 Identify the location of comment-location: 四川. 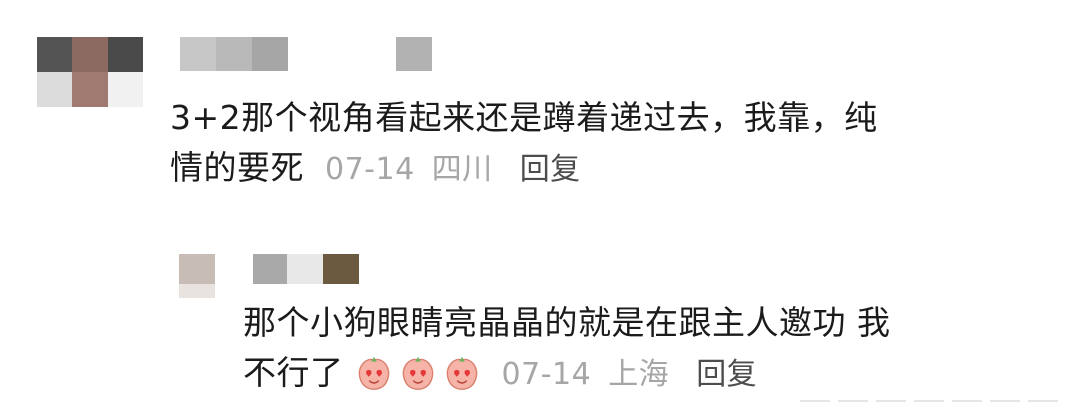
(462, 169).